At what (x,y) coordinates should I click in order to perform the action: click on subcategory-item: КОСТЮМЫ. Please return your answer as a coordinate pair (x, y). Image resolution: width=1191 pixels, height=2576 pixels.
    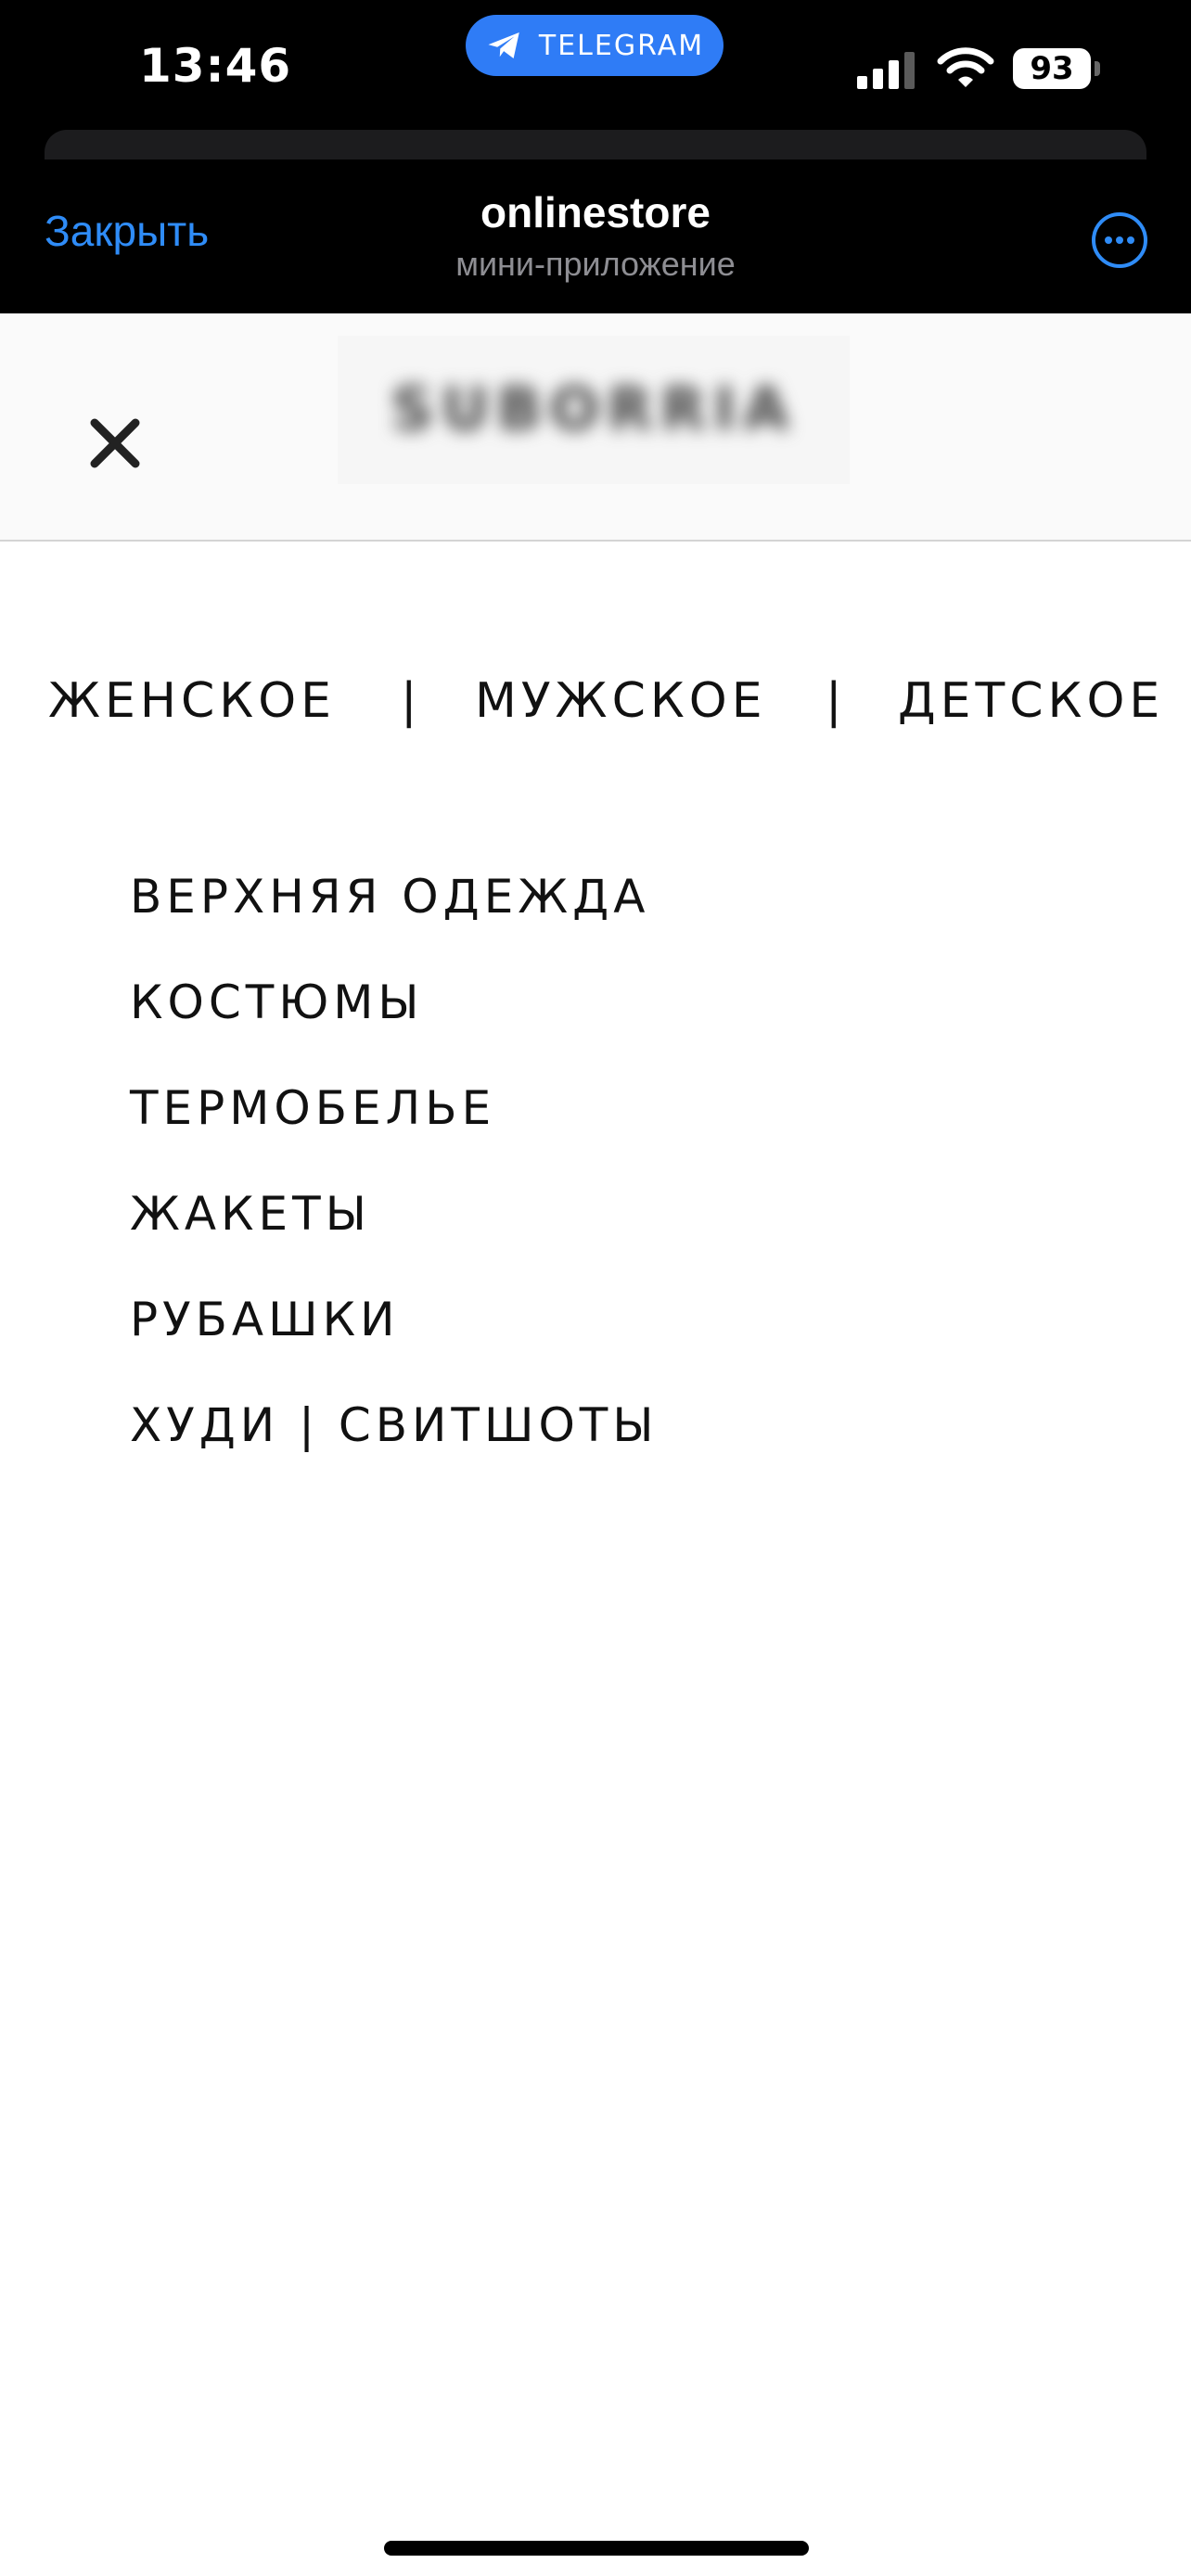
    Looking at the image, I should click on (394, 1023).